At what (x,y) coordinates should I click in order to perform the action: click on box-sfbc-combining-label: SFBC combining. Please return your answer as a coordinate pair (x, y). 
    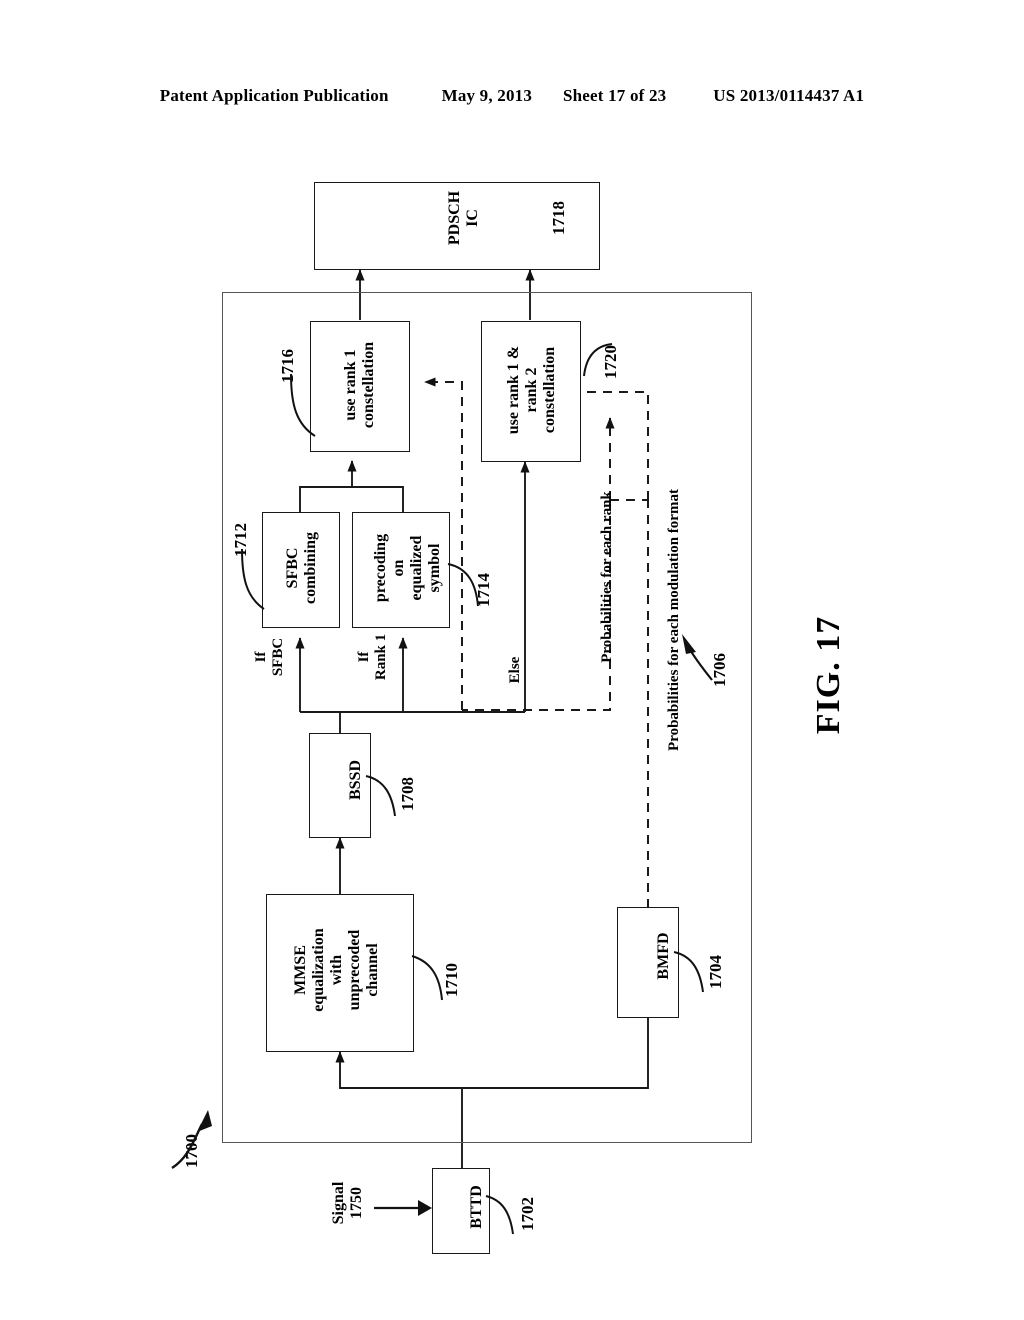
    Looking at the image, I should click on (301, 568).